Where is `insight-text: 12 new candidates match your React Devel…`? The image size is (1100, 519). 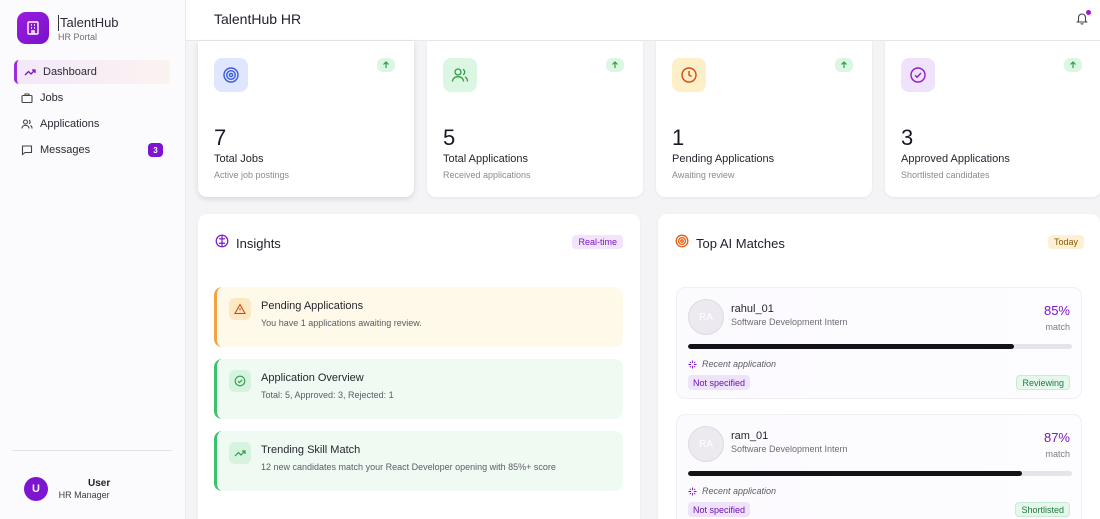 insight-text: 12 new candidates match your React Devel… is located at coordinates (408, 467).